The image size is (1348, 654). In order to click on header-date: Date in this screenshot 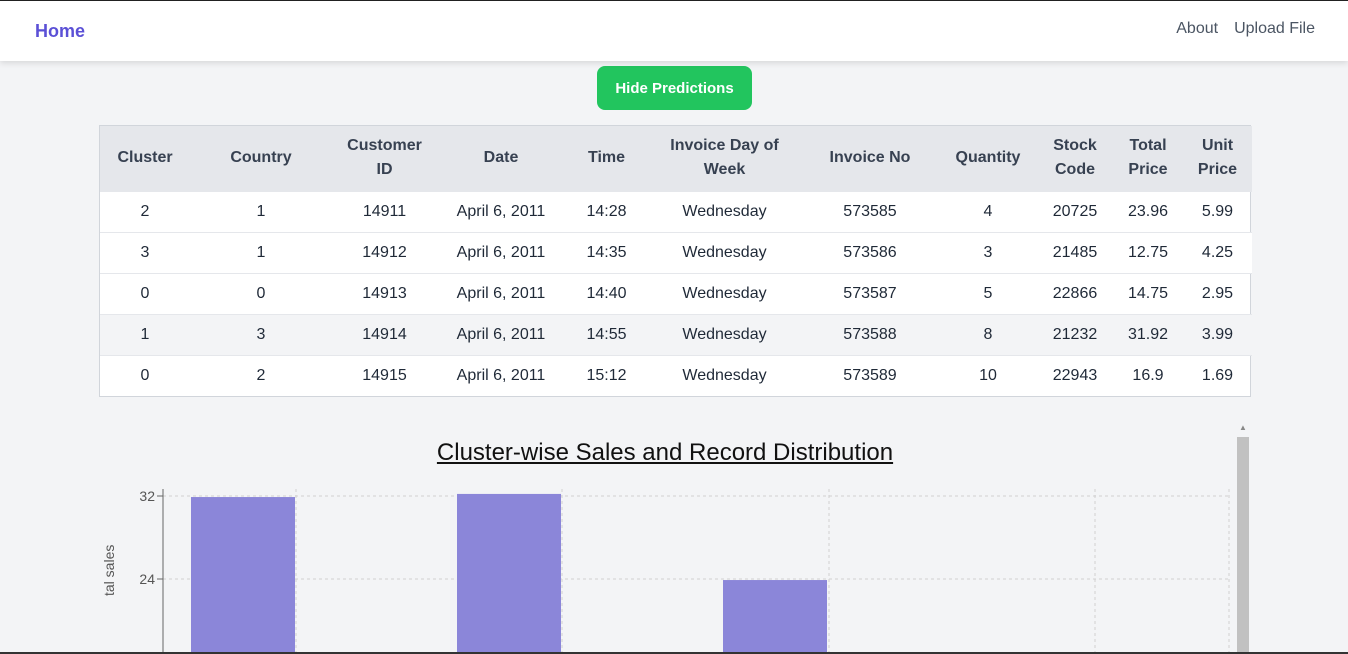, I will do `click(501, 158)`.